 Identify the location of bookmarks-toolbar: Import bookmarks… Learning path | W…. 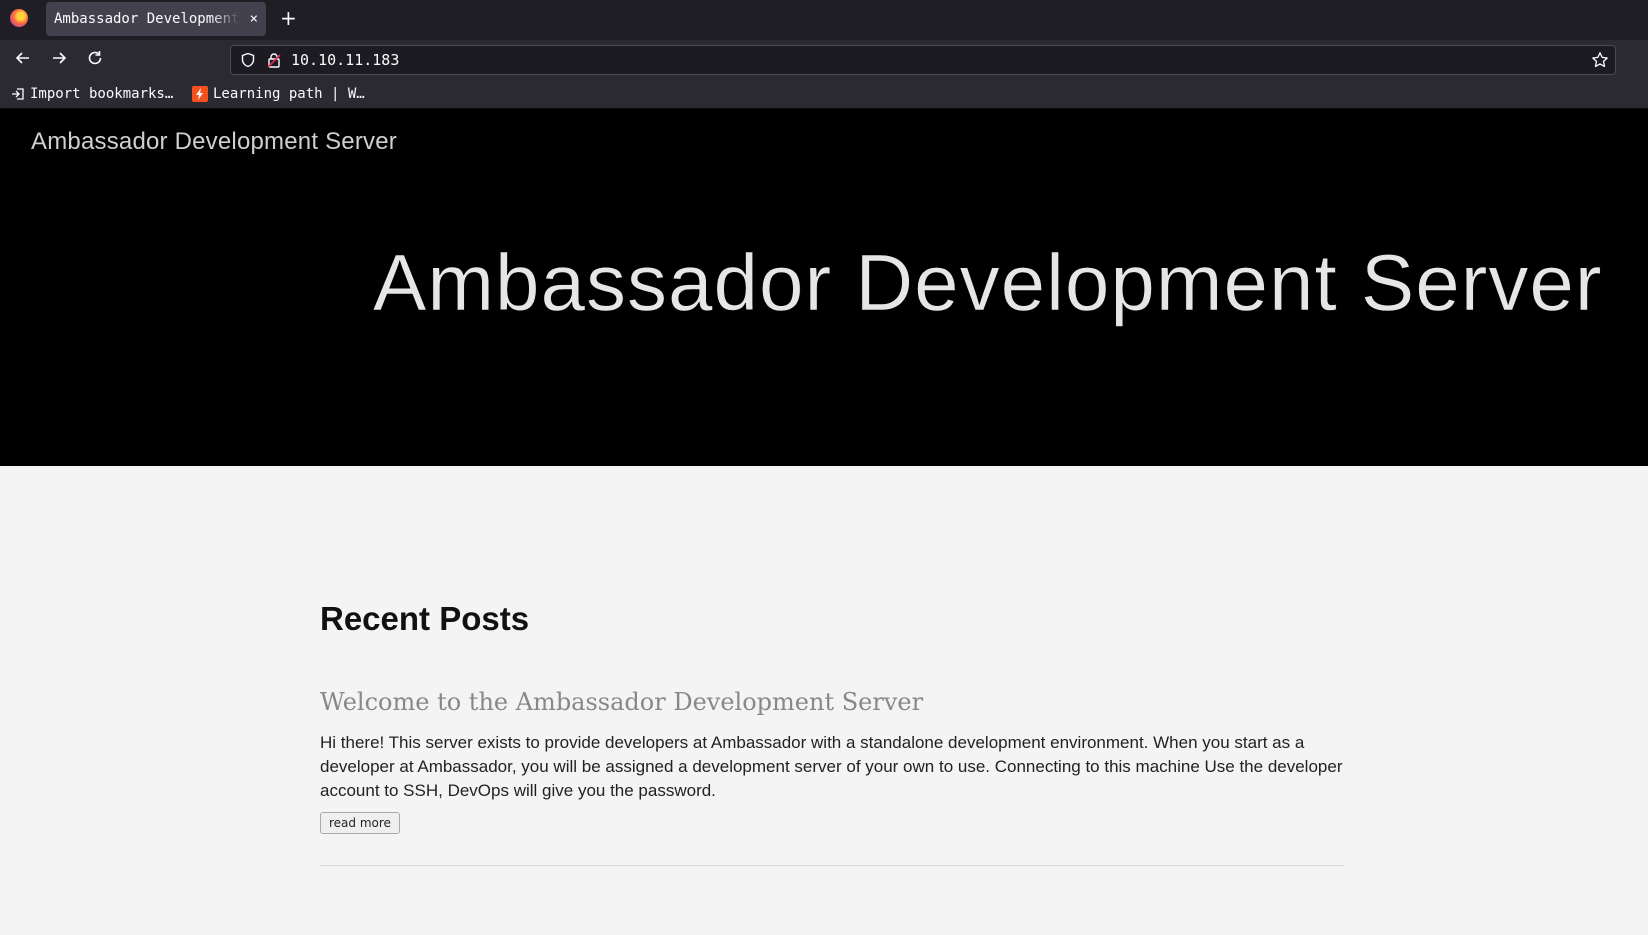
(824, 94).